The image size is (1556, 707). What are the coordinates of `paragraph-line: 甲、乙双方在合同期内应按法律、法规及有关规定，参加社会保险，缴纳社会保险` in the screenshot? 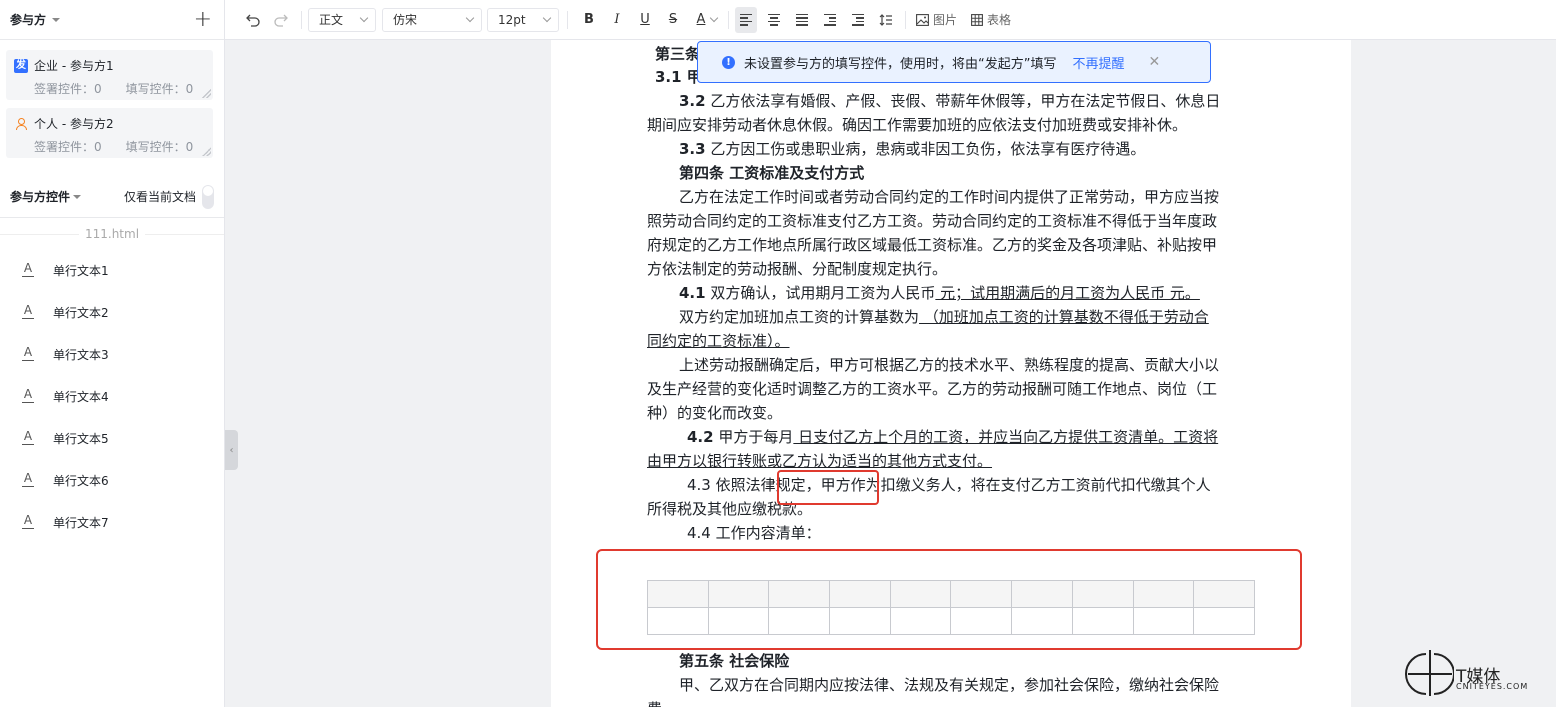 It's located at (949, 685).